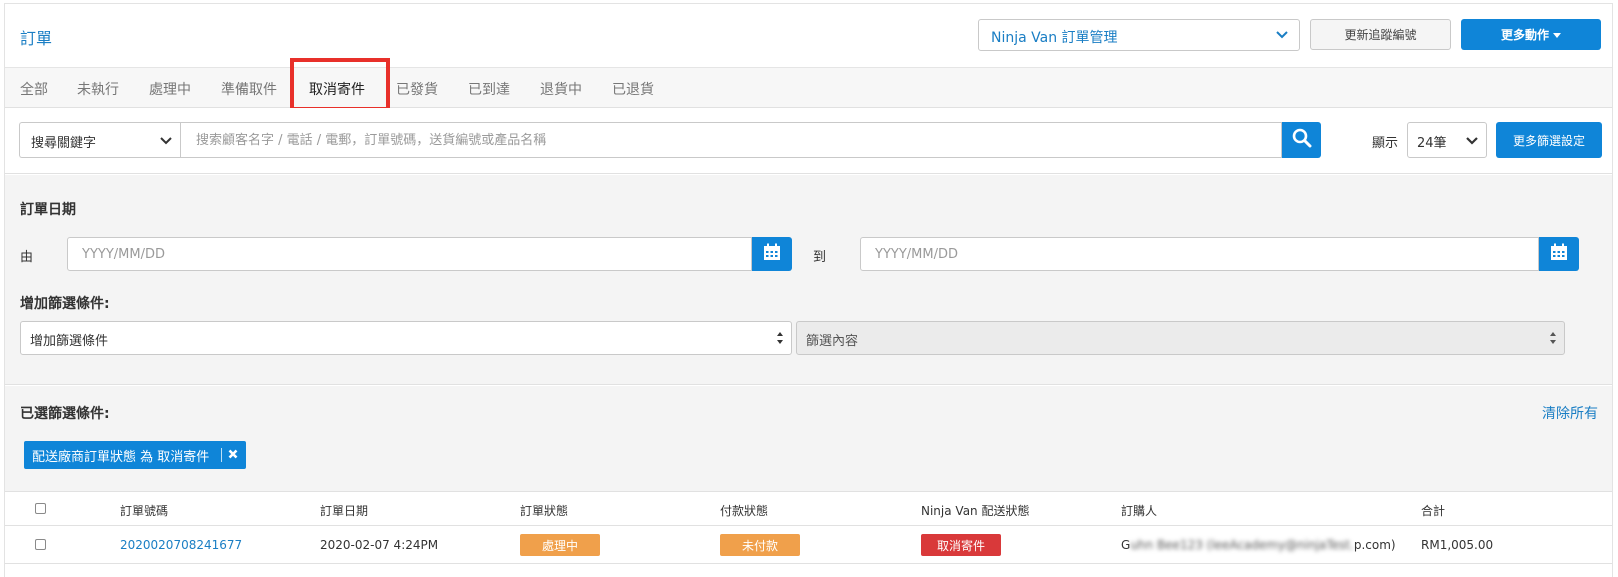  Describe the element at coordinates (820, 257) in the screenshot. I see `date-to-label: 到` at that location.